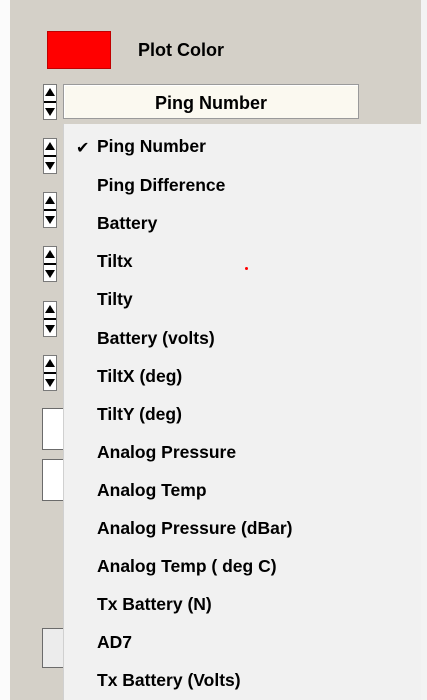  I want to click on check-icon: ✔, so click(83, 148).